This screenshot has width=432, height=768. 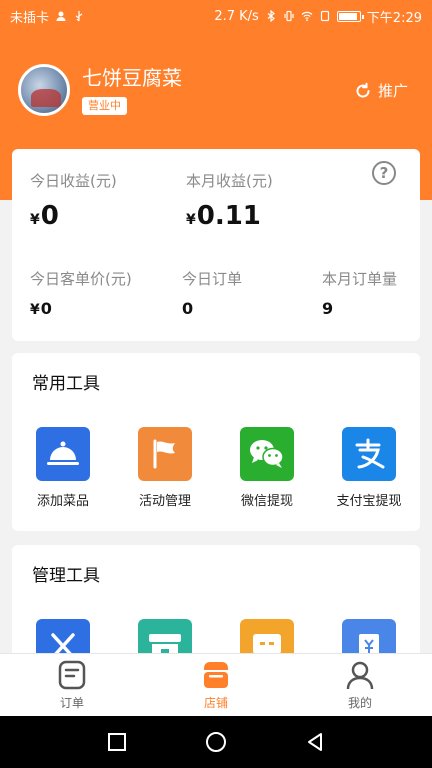 What do you see at coordinates (79, 16) in the screenshot?
I see `usb-icon` at bounding box center [79, 16].